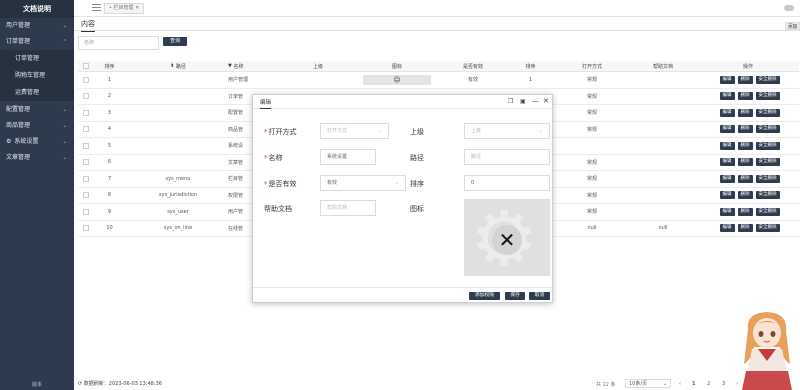 Image resolution: width=800 pixels, height=390 pixels. I want to click on tab-label: 栏目管理, so click(123, 8).